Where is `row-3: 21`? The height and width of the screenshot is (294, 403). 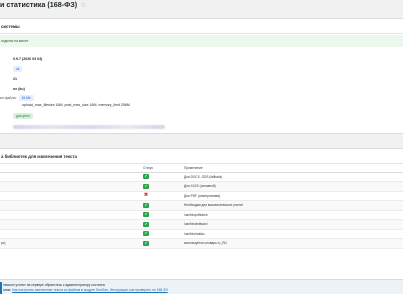 row-3: 21 is located at coordinates (15, 79).